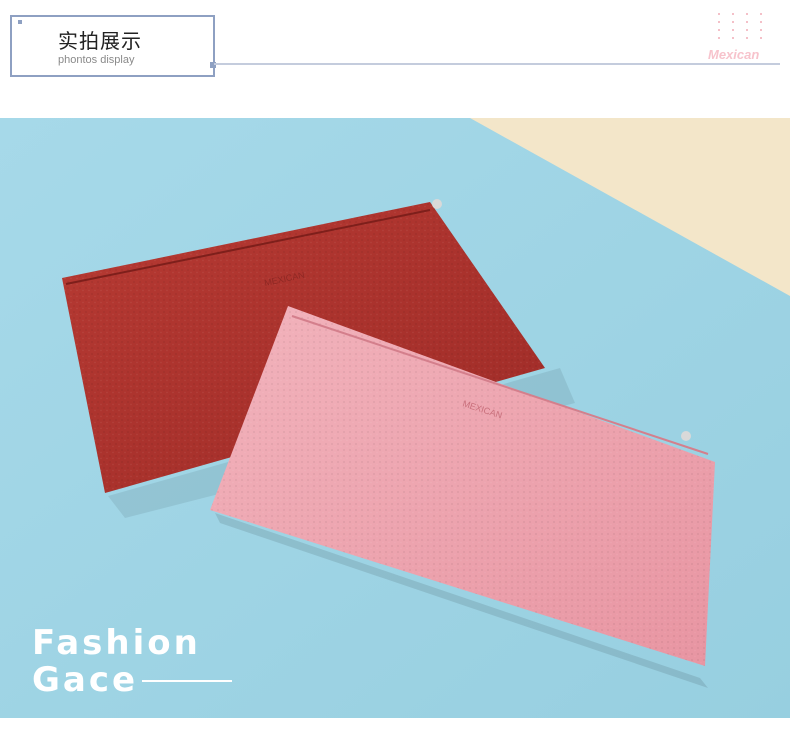 Image resolution: width=790 pixels, height=739 pixels. Describe the element at coordinates (734, 54) in the screenshot. I see `brand-logo: Mexican` at that location.